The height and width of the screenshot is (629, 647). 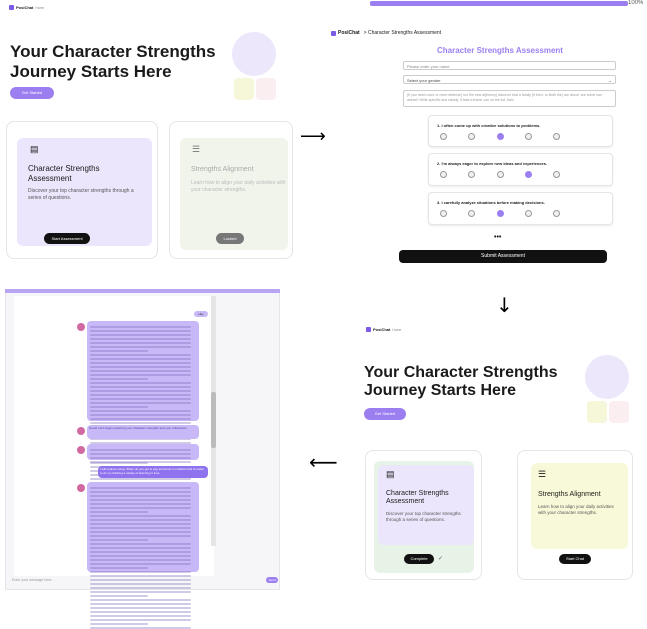 I want to click on locked-button: Locked, so click(x=230, y=238).